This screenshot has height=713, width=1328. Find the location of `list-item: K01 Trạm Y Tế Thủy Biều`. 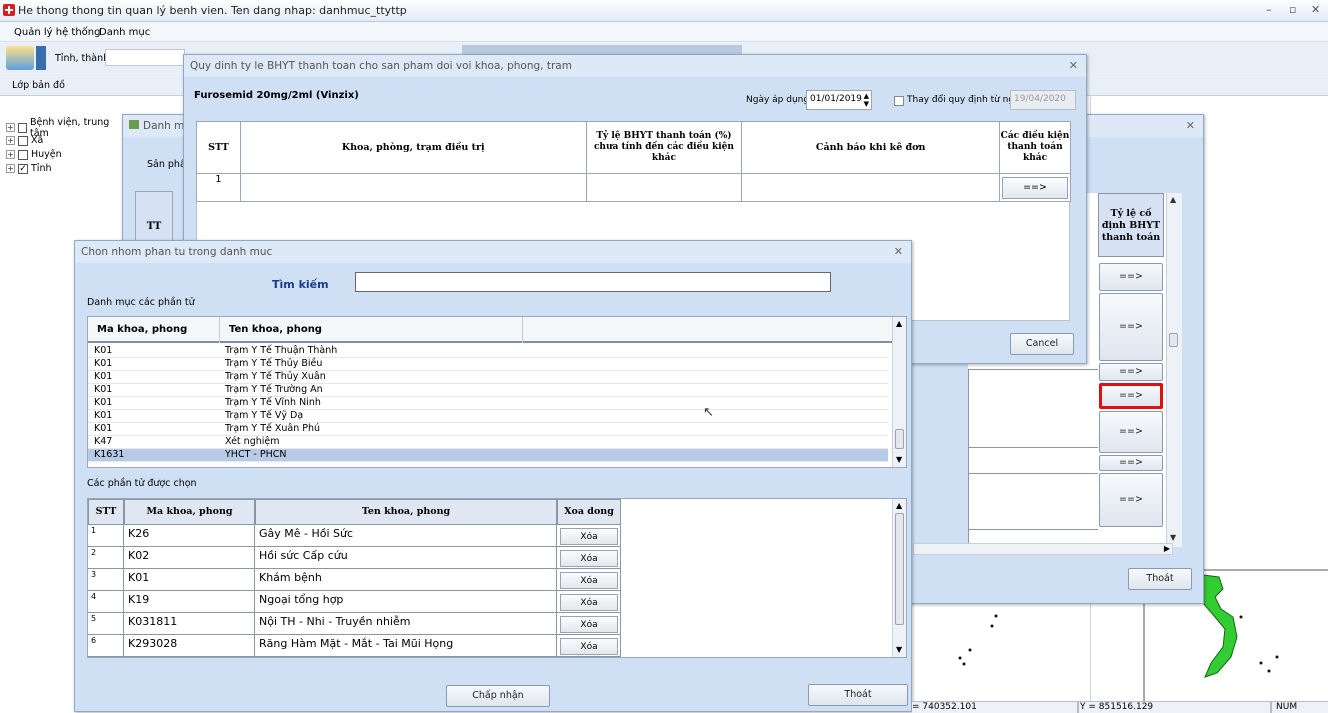

list-item: K01 Trạm Y Tế Thủy Biều is located at coordinates (488, 364).